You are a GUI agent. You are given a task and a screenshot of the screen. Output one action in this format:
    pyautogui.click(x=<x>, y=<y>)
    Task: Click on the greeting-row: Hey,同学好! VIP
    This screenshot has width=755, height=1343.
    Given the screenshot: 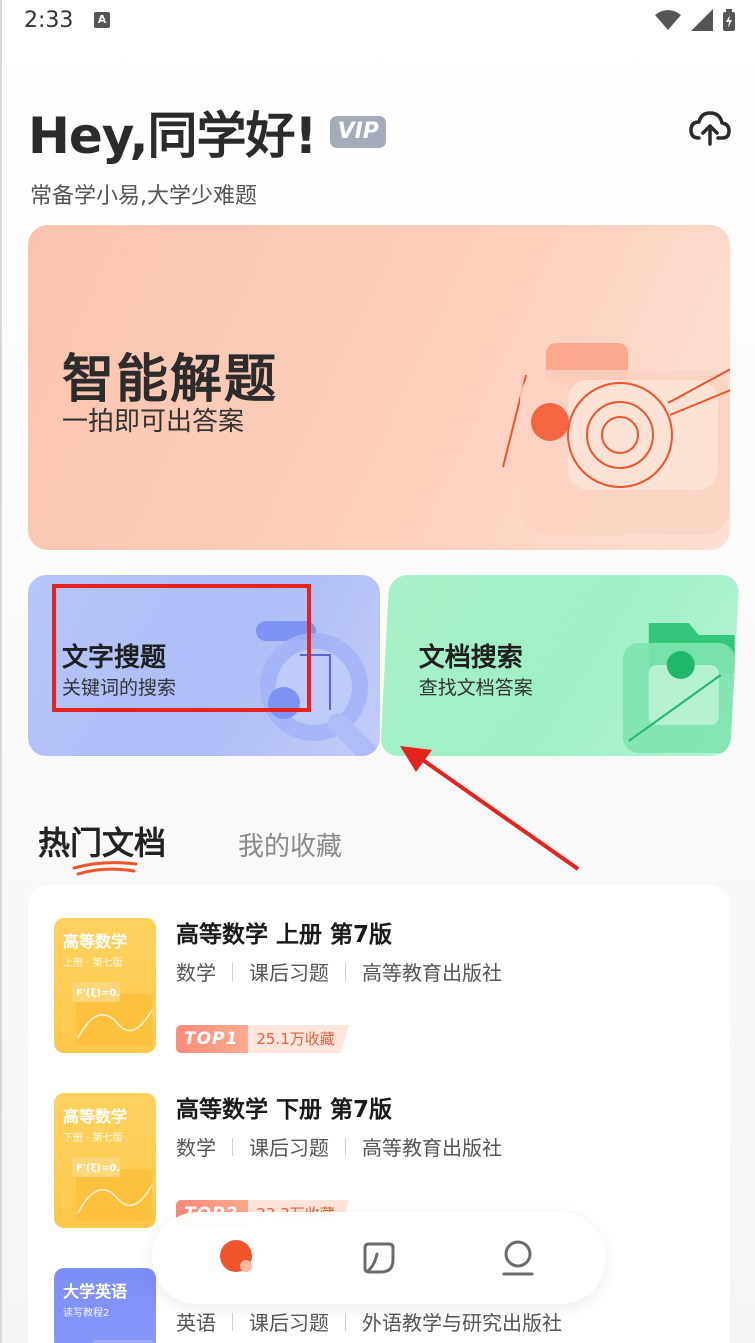 What is the action you would take?
    pyautogui.click(x=207, y=132)
    